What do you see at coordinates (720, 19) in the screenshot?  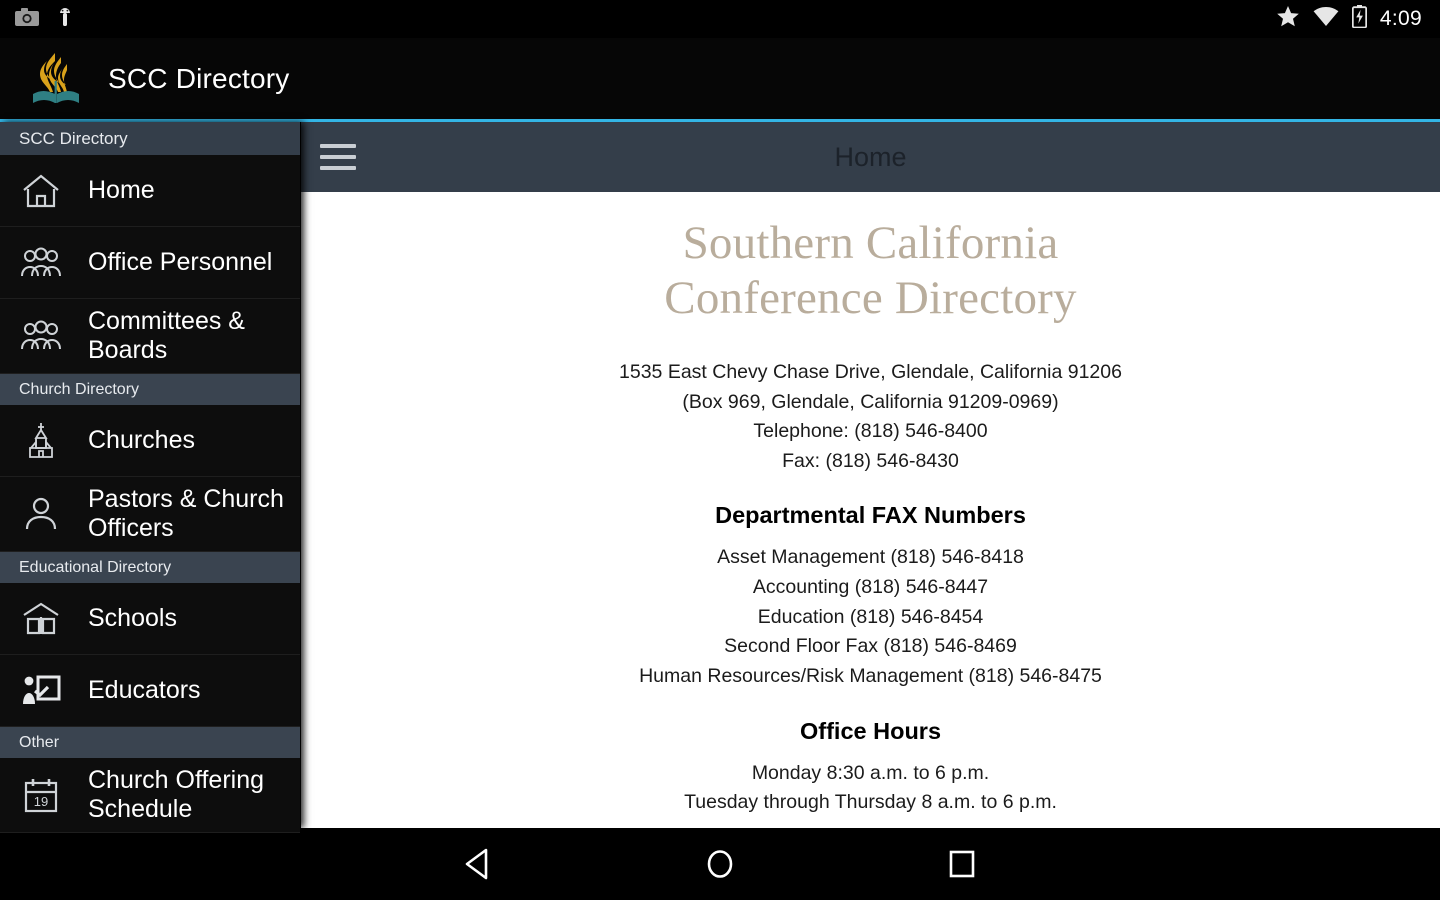 I see `android-status-bar: 4:09` at bounding box center [720, 19].